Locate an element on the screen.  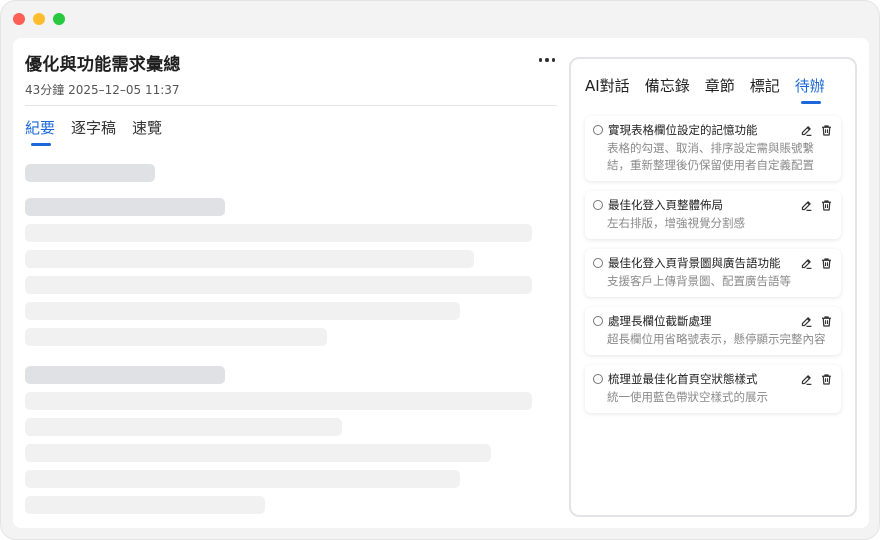
todo-item: 最佳化登入頁背景圖與廣告語功能 支援客戶上傳背景圖、配置廣告語等 is located at coordinates (713, 273).